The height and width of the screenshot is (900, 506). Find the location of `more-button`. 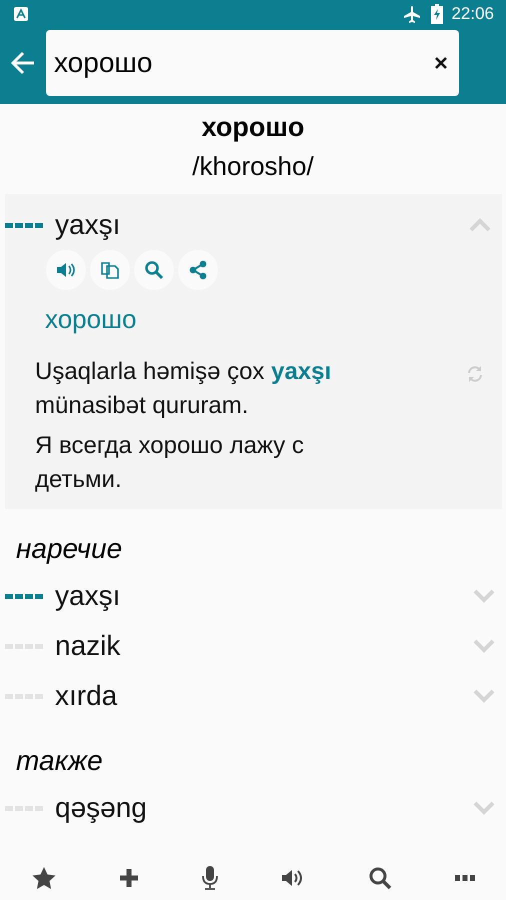

more-button is located at coordinates (464, 878).